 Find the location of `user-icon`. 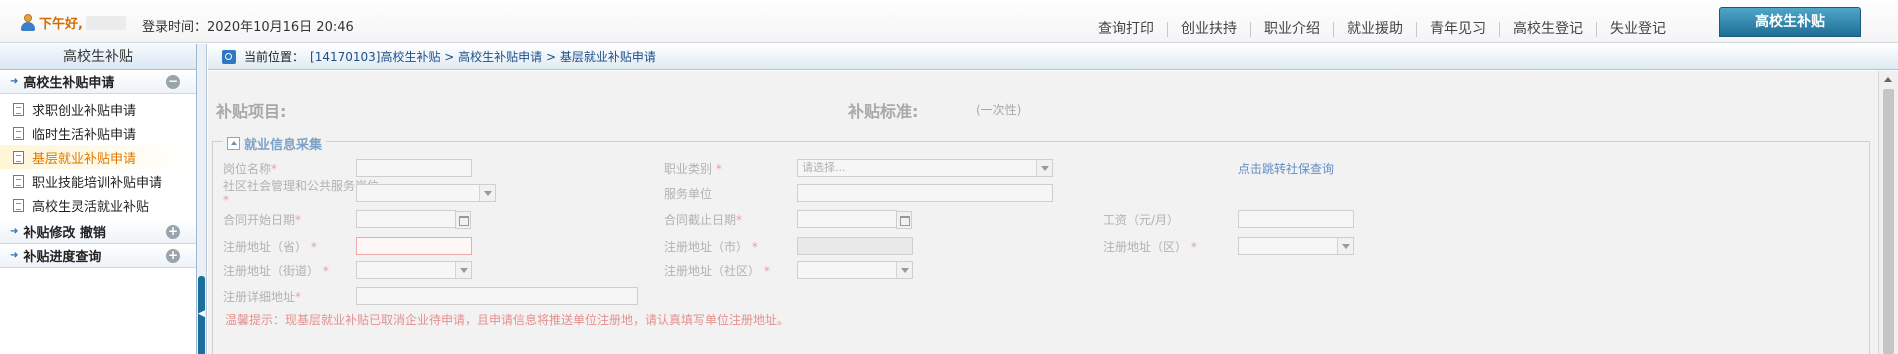

user-icon is located at coordinates (28, 22).